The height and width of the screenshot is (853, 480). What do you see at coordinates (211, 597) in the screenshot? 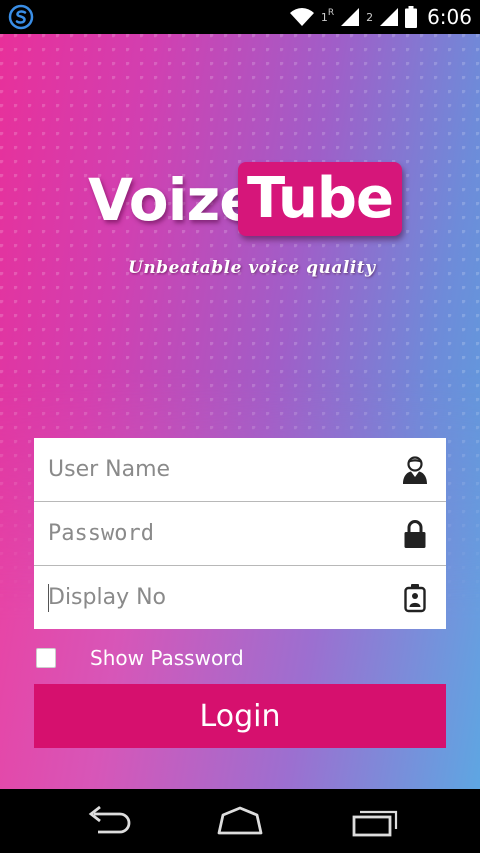
I see `display-no-input` at bounding box center [211, 597].